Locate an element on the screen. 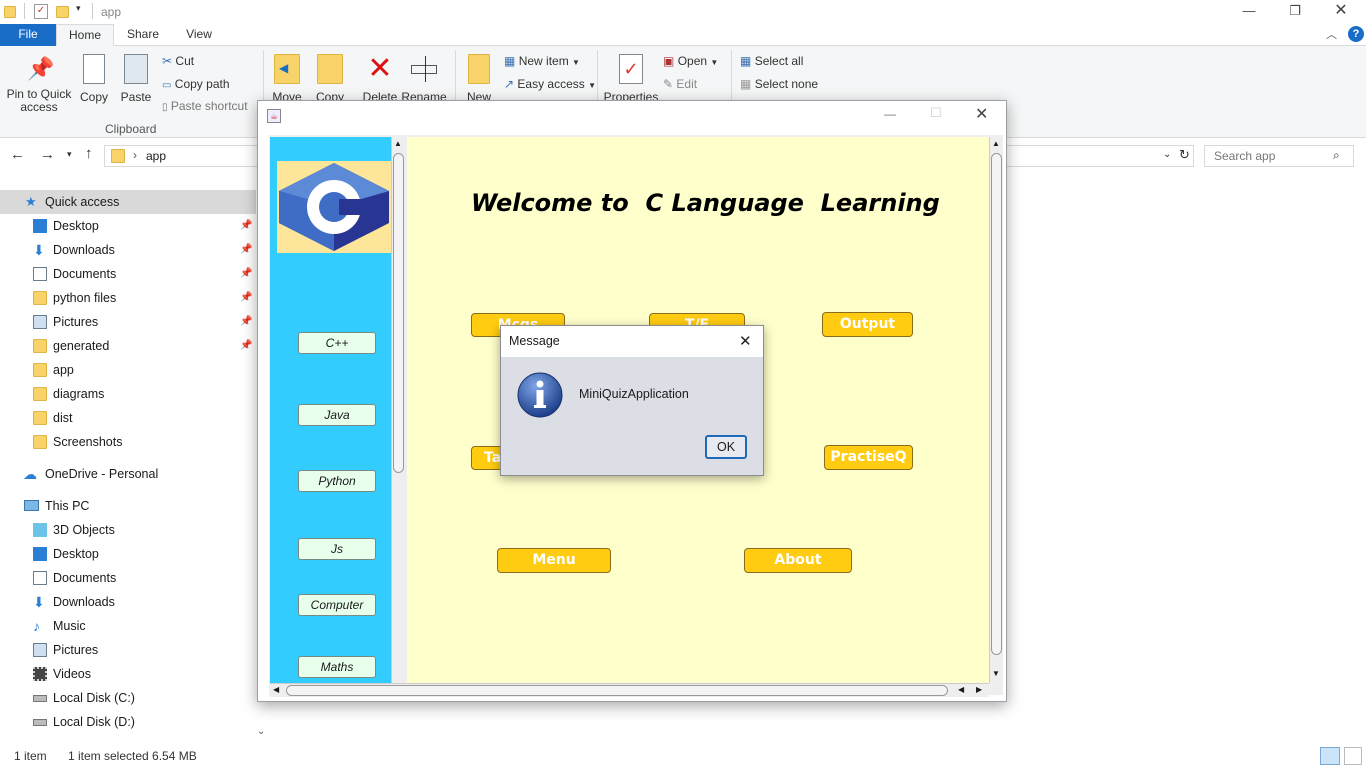  maths-button: Maths is located at coordinates (337, 667).